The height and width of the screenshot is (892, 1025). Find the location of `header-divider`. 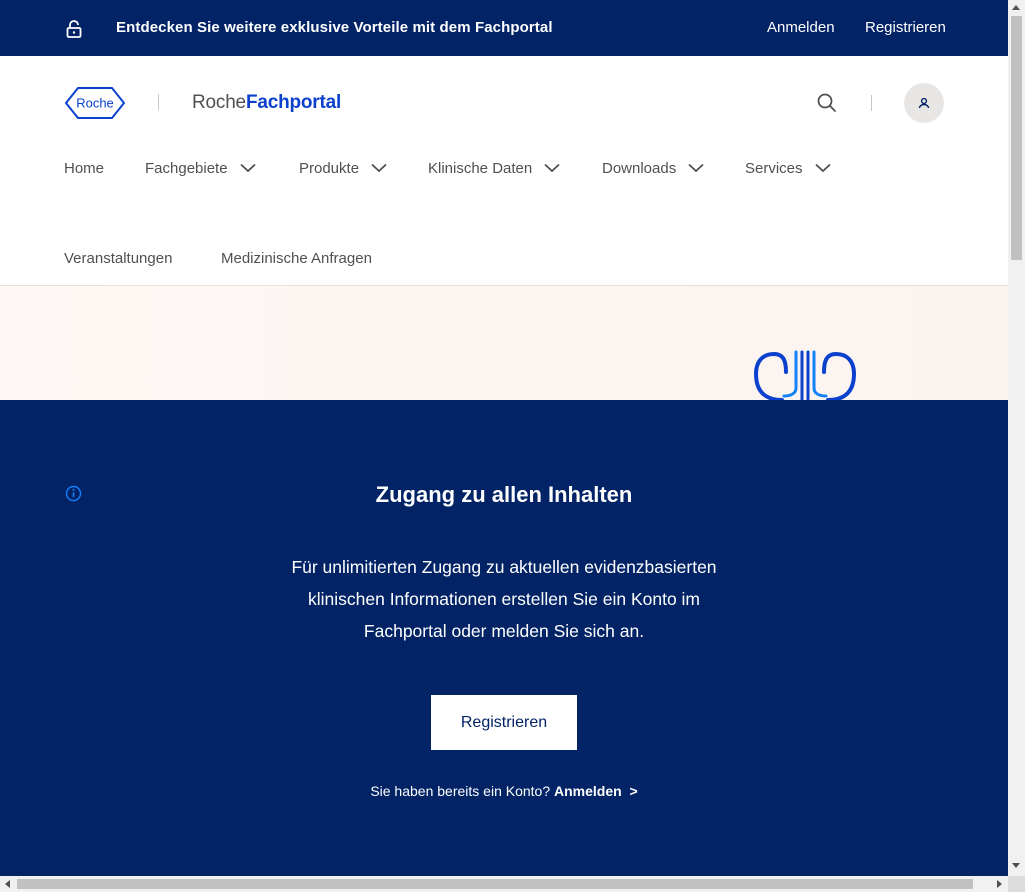

header-divider is located at coordinates (871, 103).